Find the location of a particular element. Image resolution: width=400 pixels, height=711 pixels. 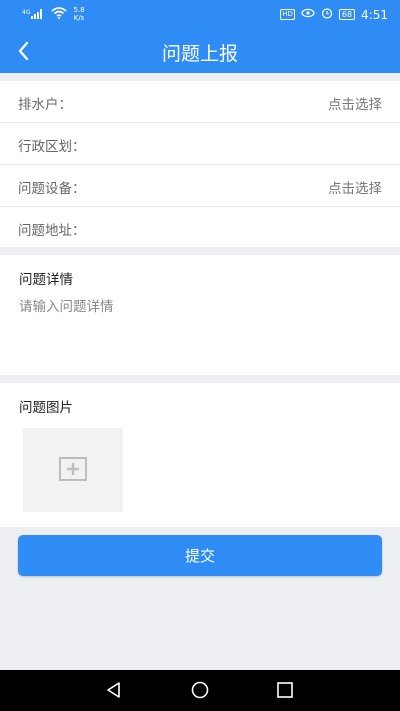

device-select: 点击选择 is located at coordinates (355, 187).